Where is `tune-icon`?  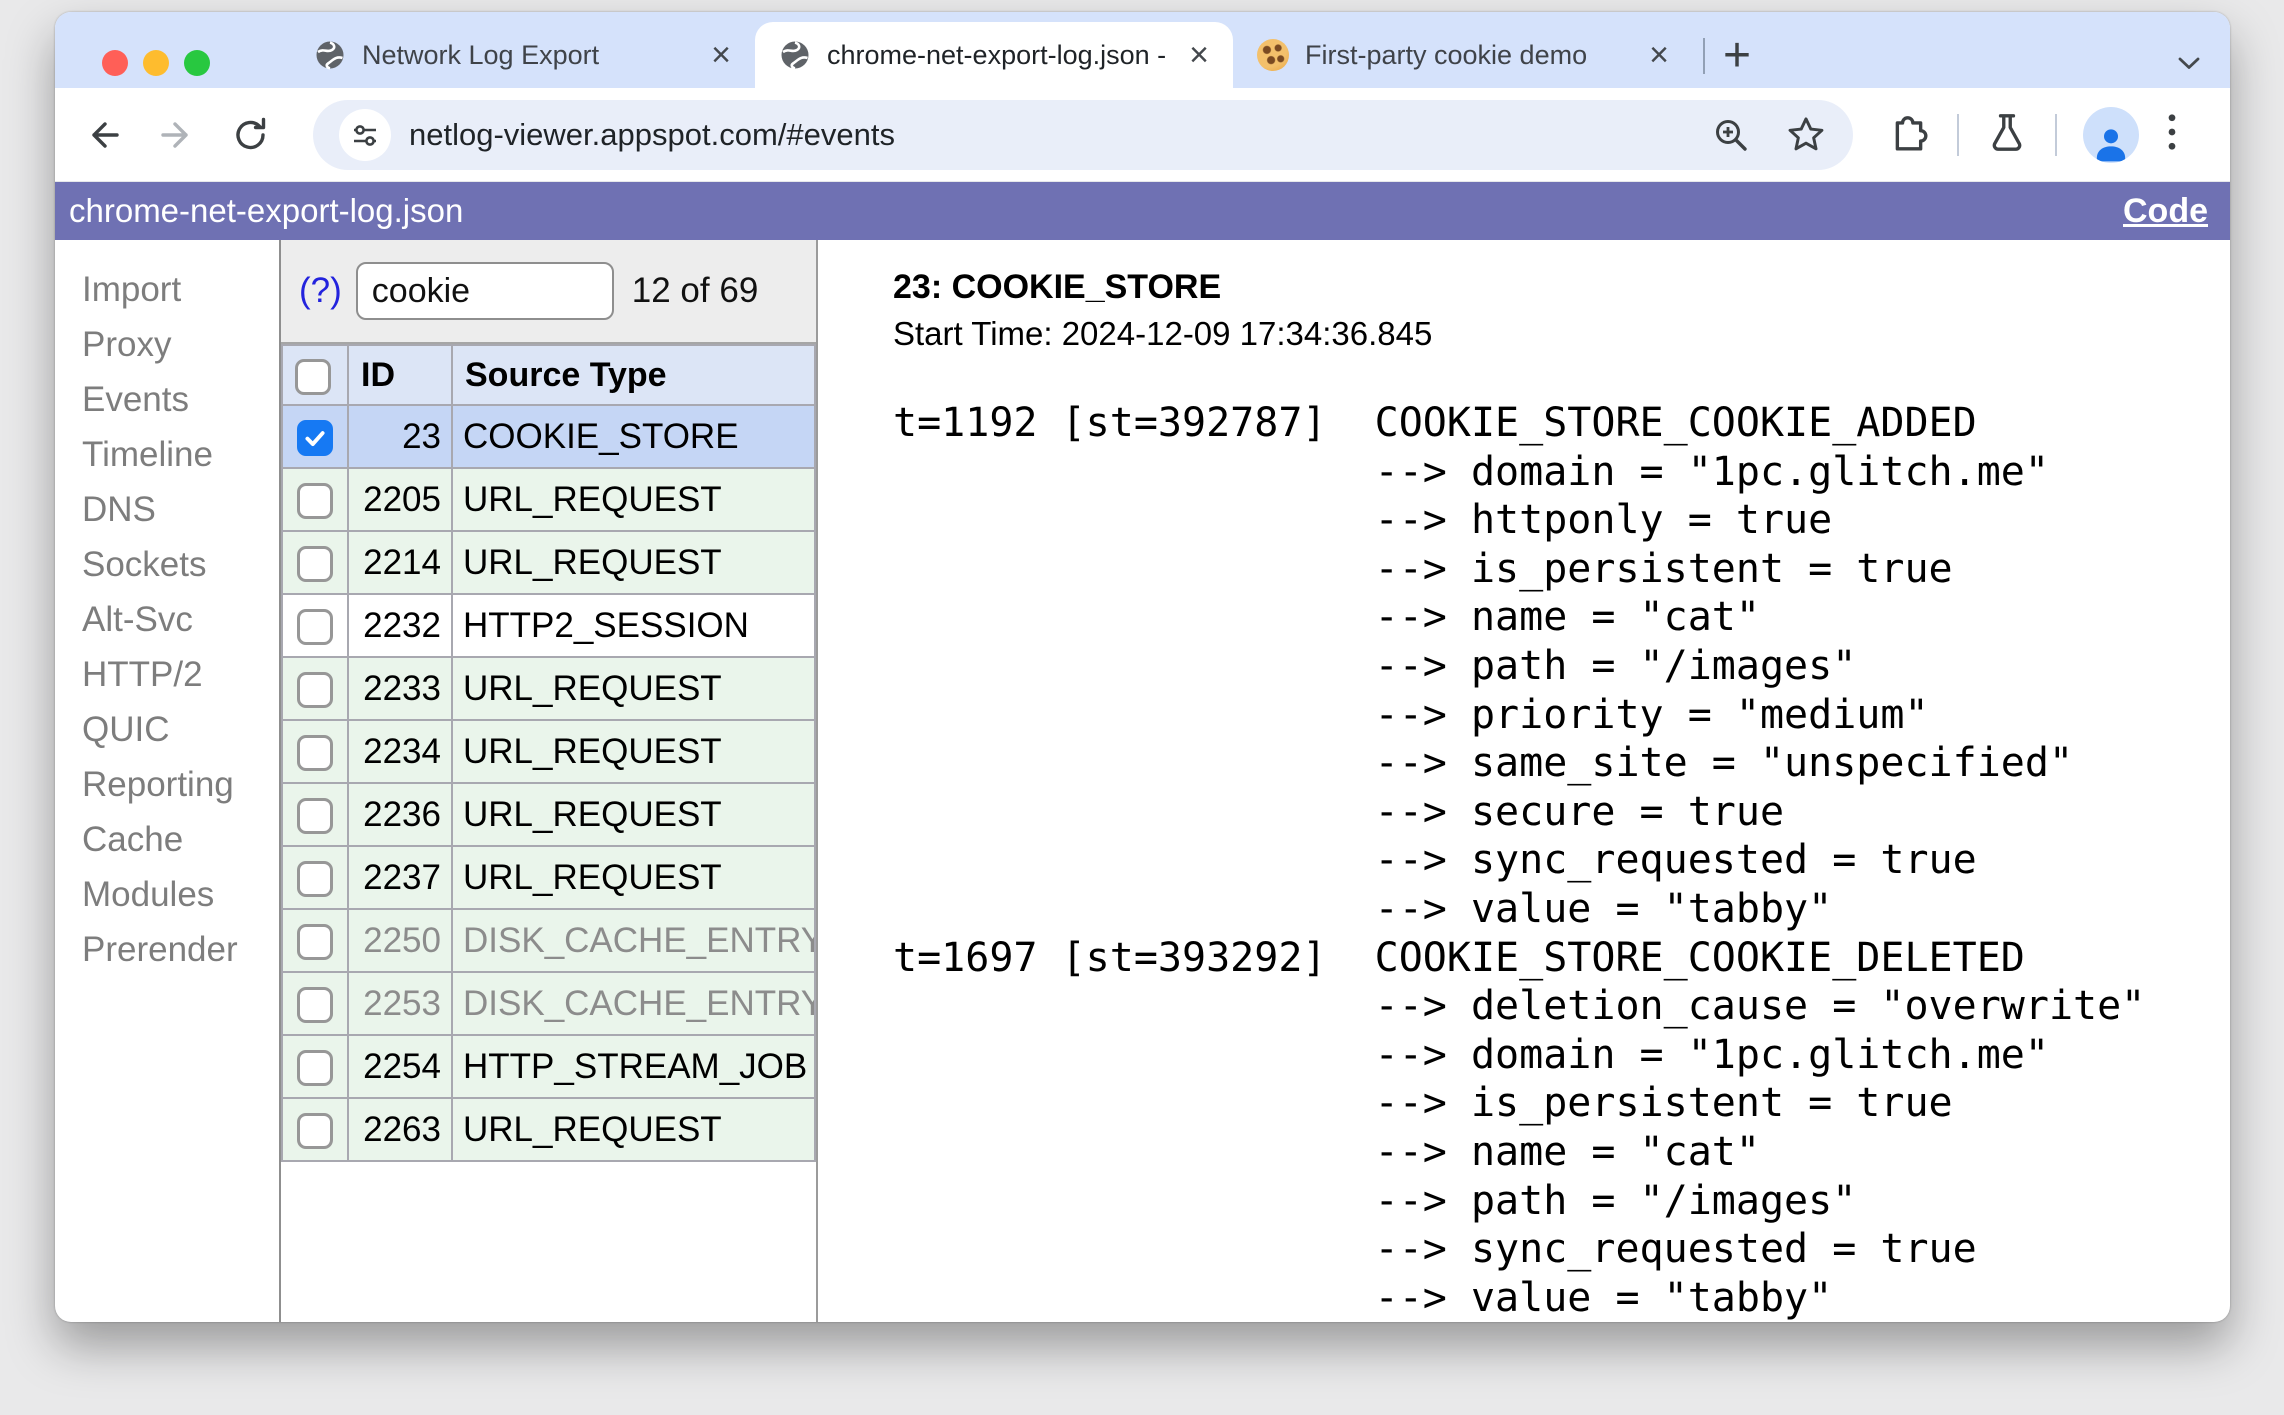
tune-icon is located at coordinates (365, 135).